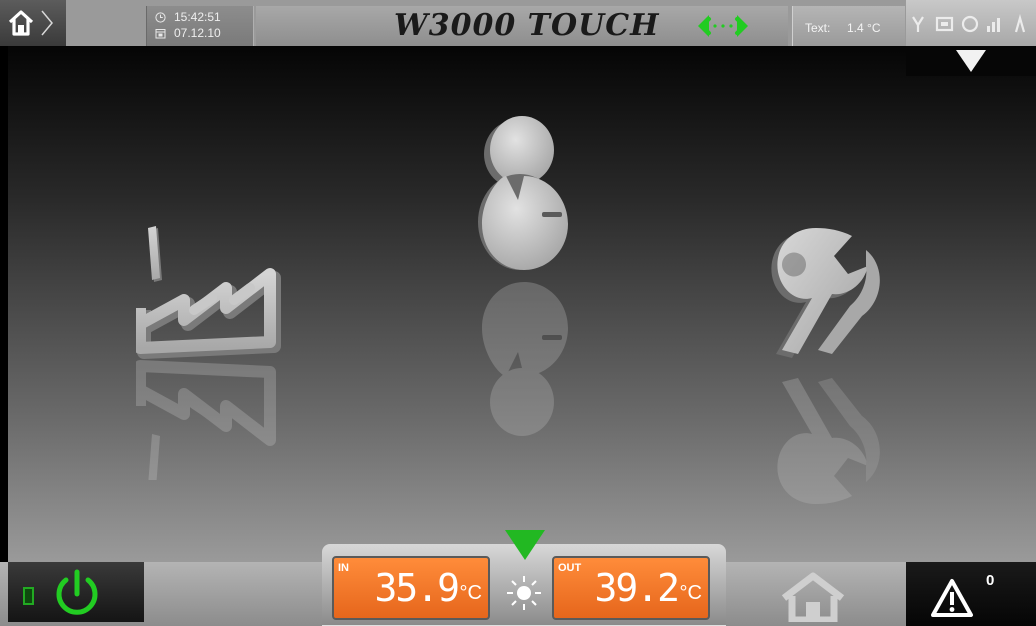 This screenshot has width=1036, height=626. Describe the element at coordinates (570, 568) in the screenshot. I see `temp-out-label: OUT` at that location.